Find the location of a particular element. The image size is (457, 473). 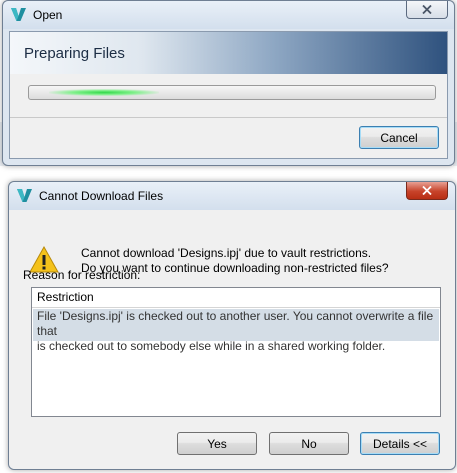

progress-bar is located at coordinates (232, 92).